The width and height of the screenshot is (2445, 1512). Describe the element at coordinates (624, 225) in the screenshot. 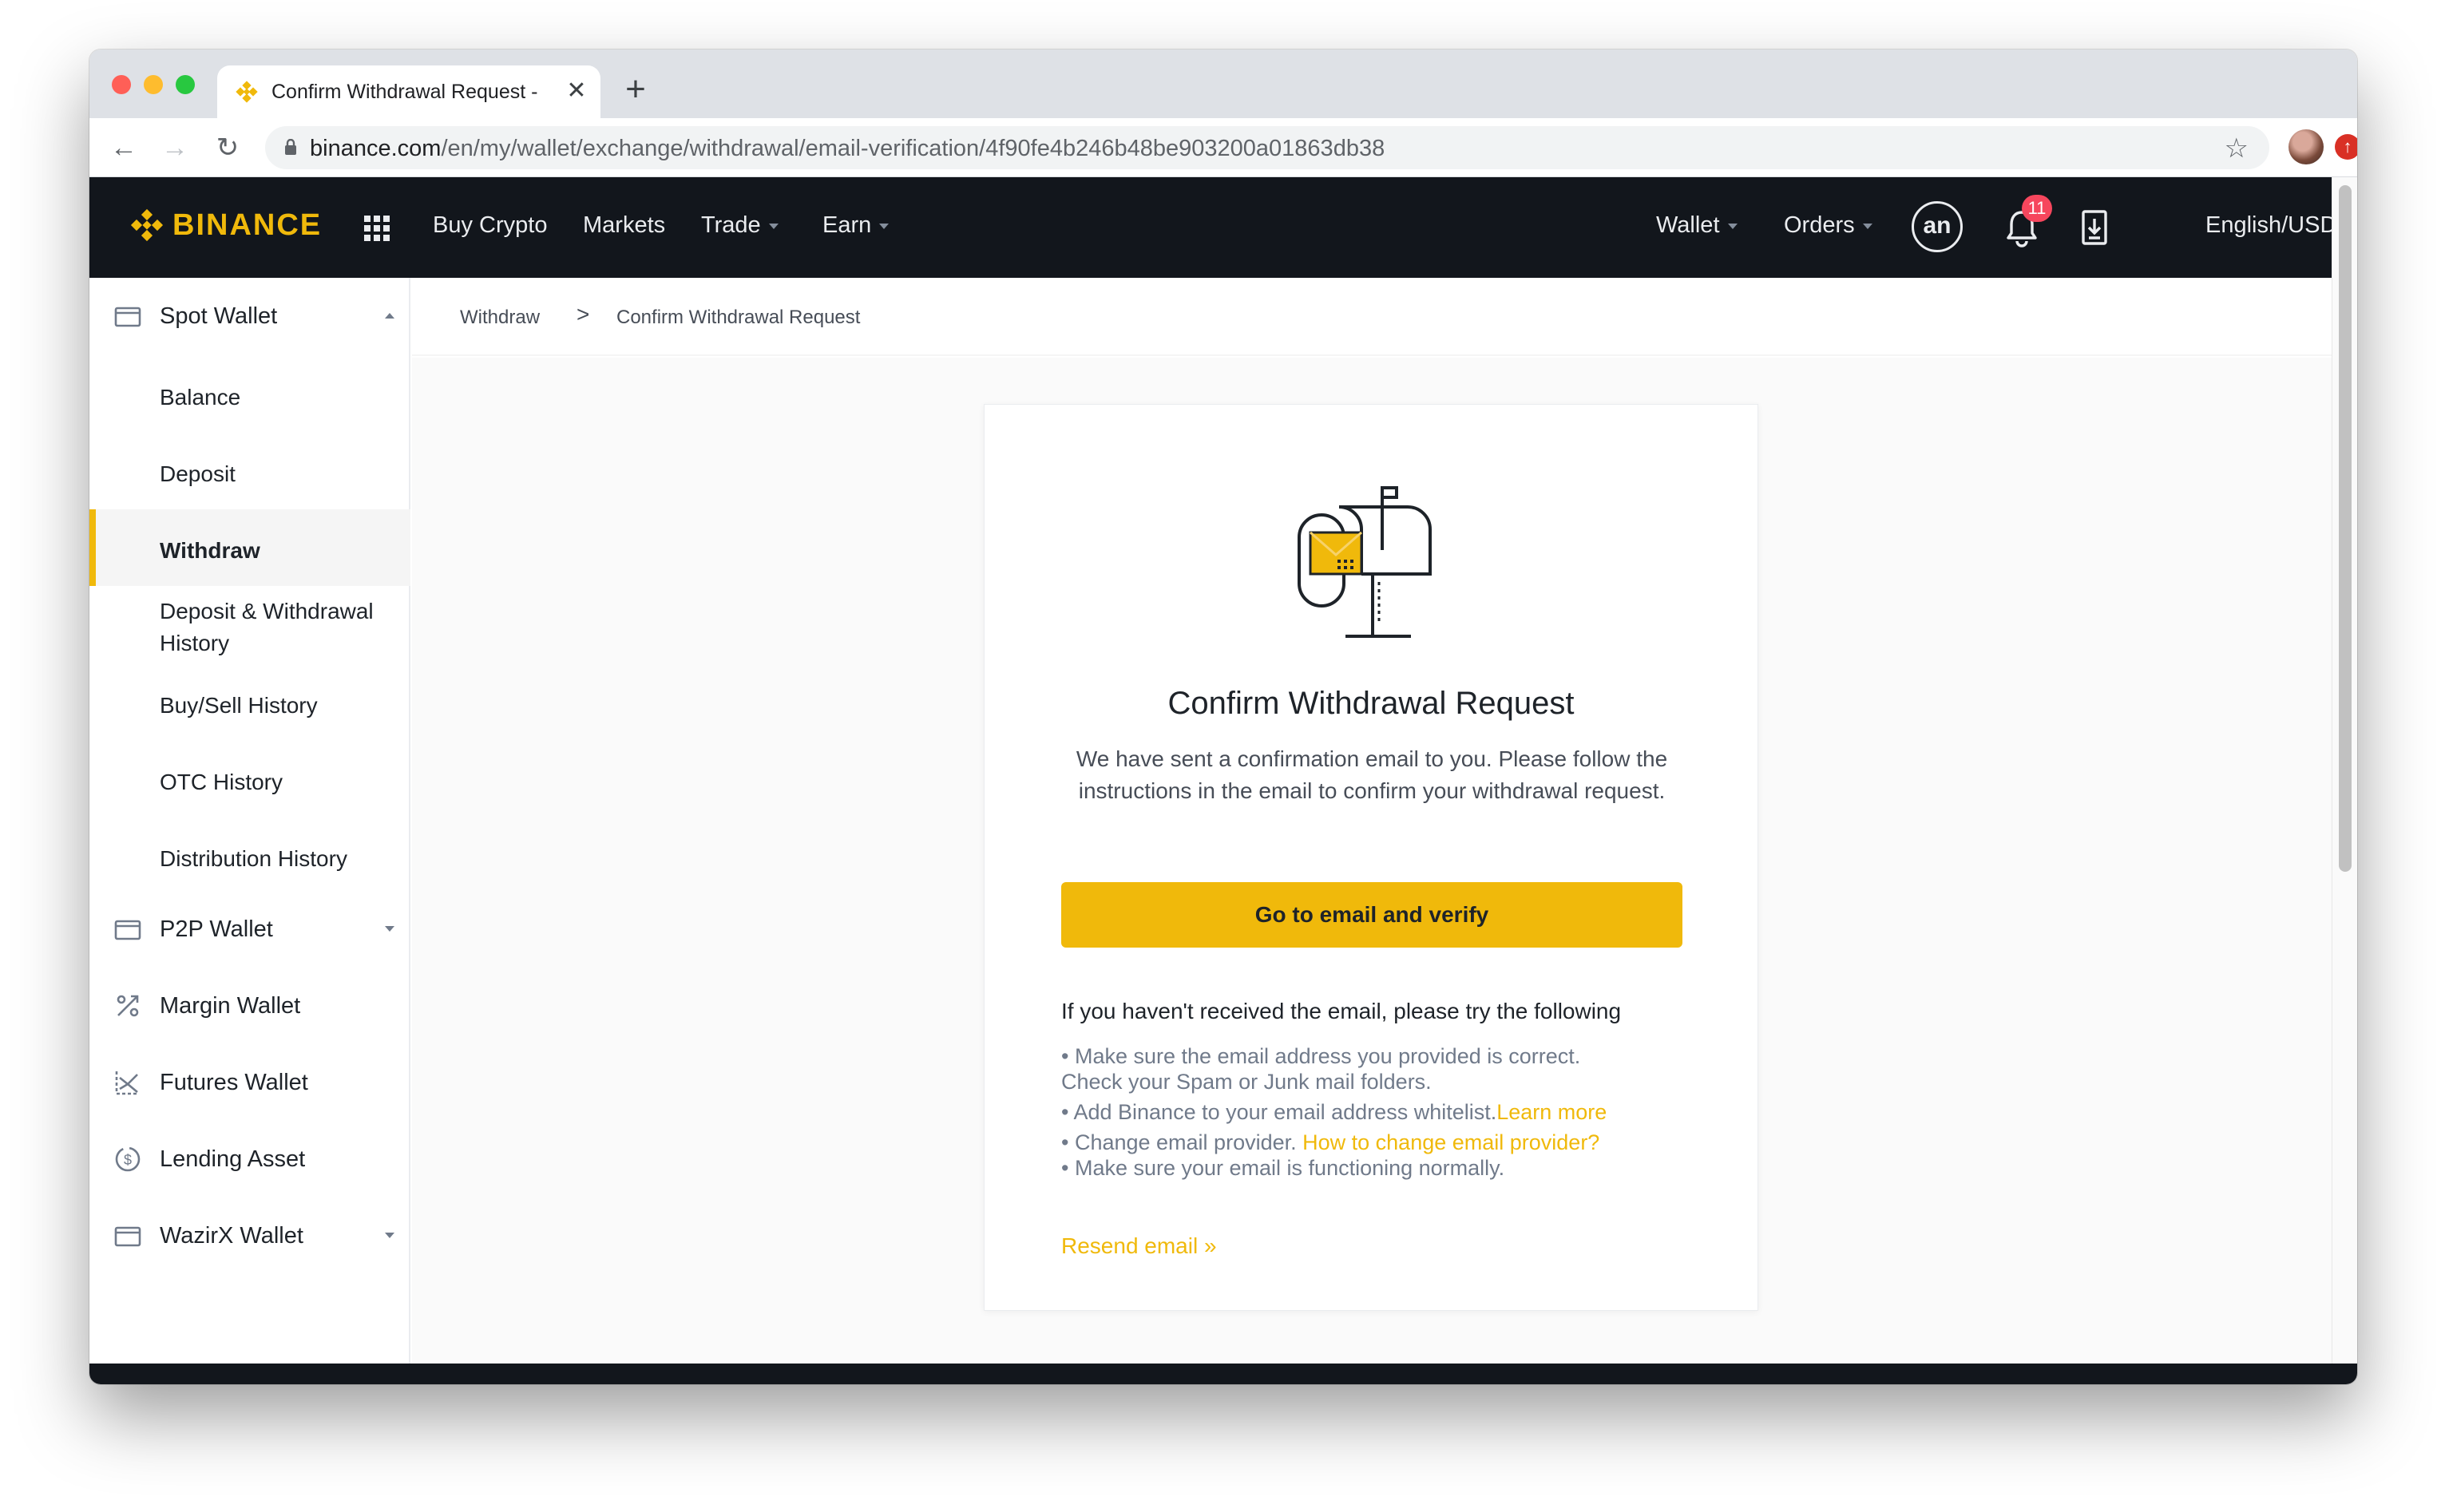

I see `nav-markets: Markets` at that location.